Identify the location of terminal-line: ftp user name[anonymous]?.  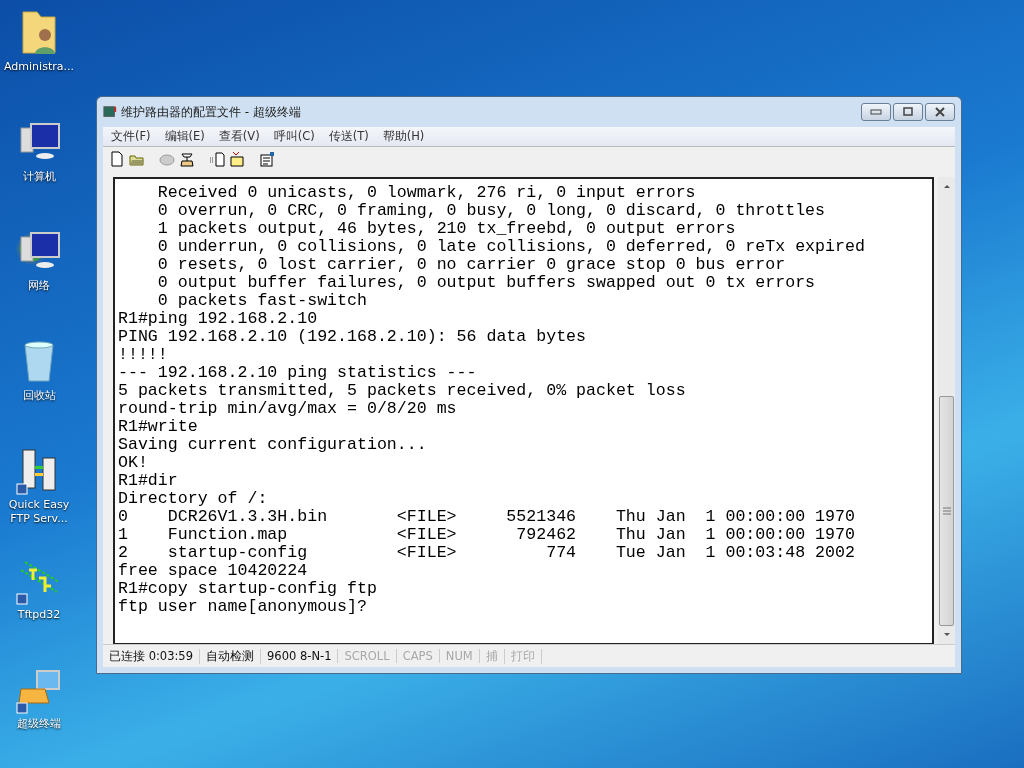
(243, 607).